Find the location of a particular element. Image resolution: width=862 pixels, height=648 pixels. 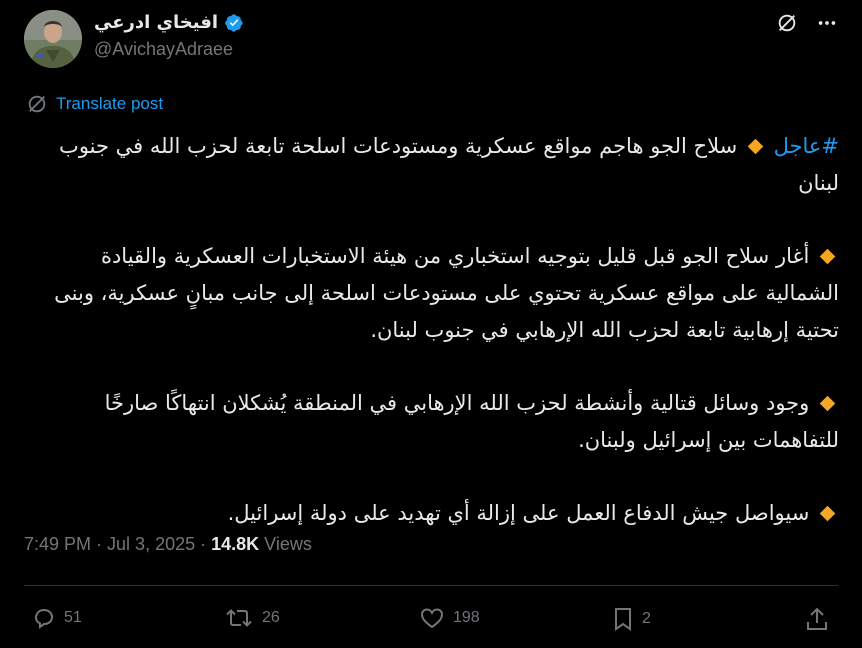

action-bar: 51 26 198 2 is located at coordinates (431, 620).